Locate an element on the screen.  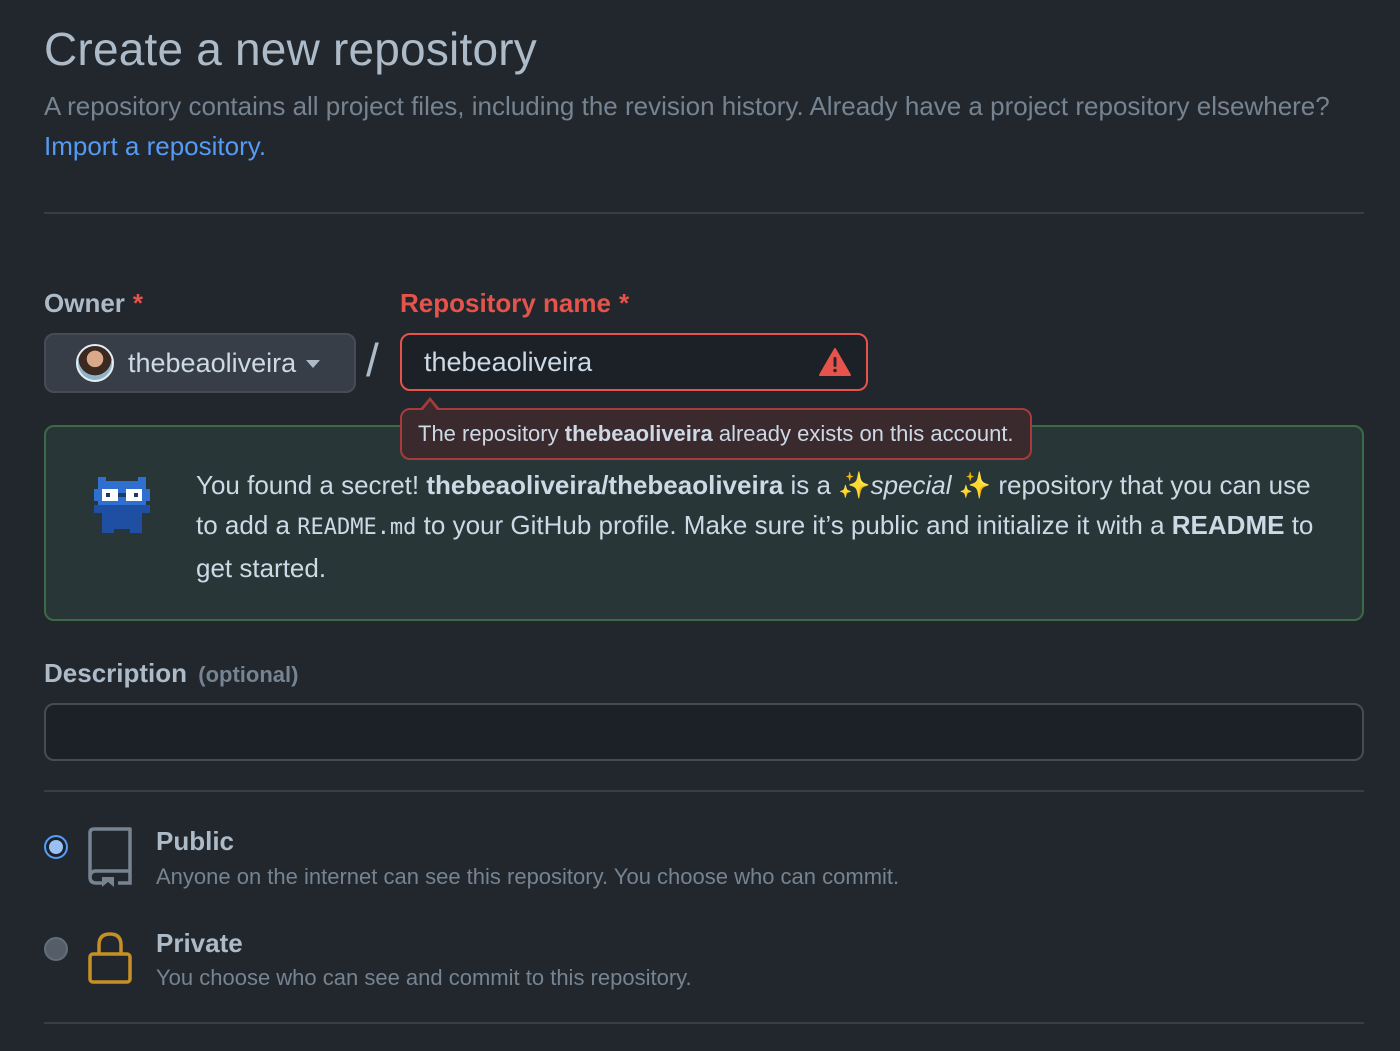
repository-name-label: Repository name * is located at coordinates (514, 303).